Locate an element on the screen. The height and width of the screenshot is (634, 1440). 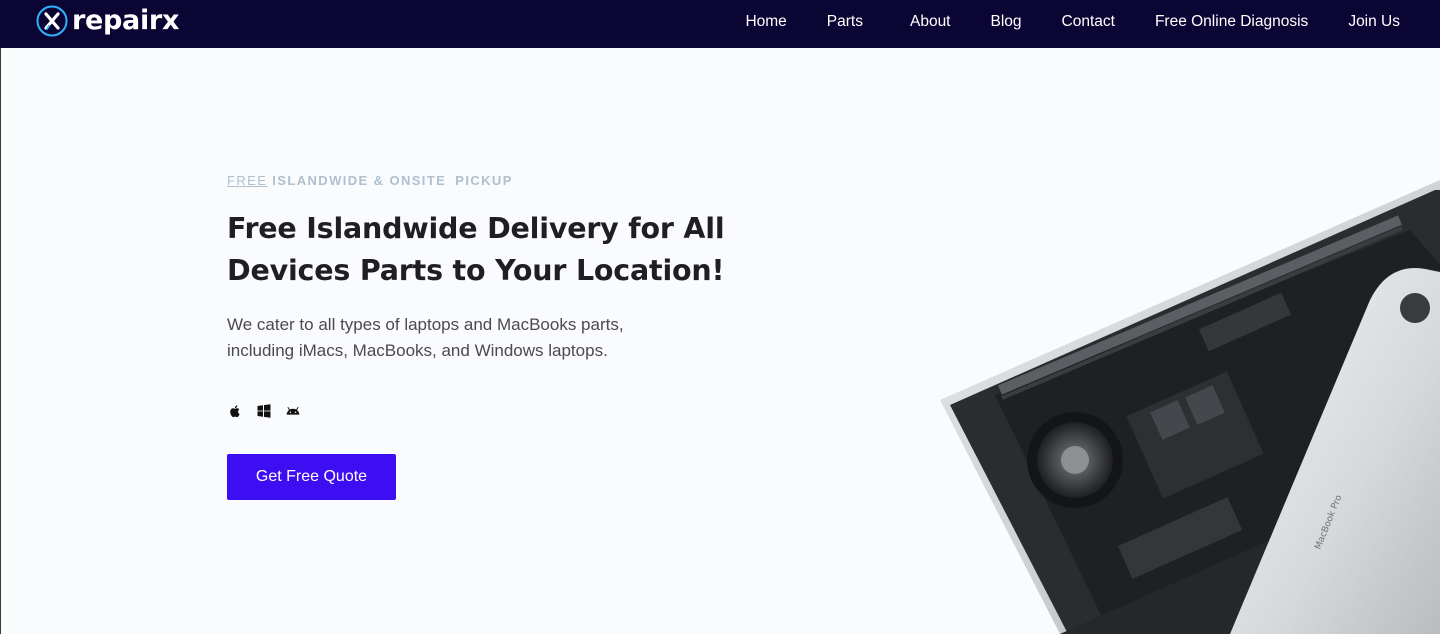
nav-link-parts: Parts is located at coordinates (845, 22).